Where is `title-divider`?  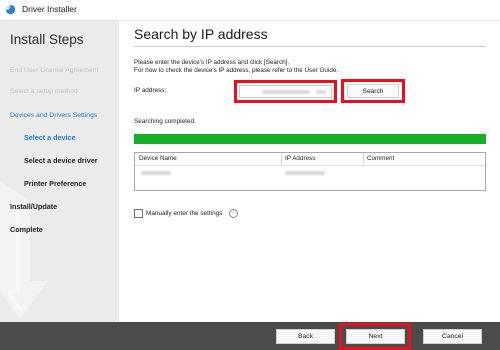 title-divider is located at coordinates (310, 46).